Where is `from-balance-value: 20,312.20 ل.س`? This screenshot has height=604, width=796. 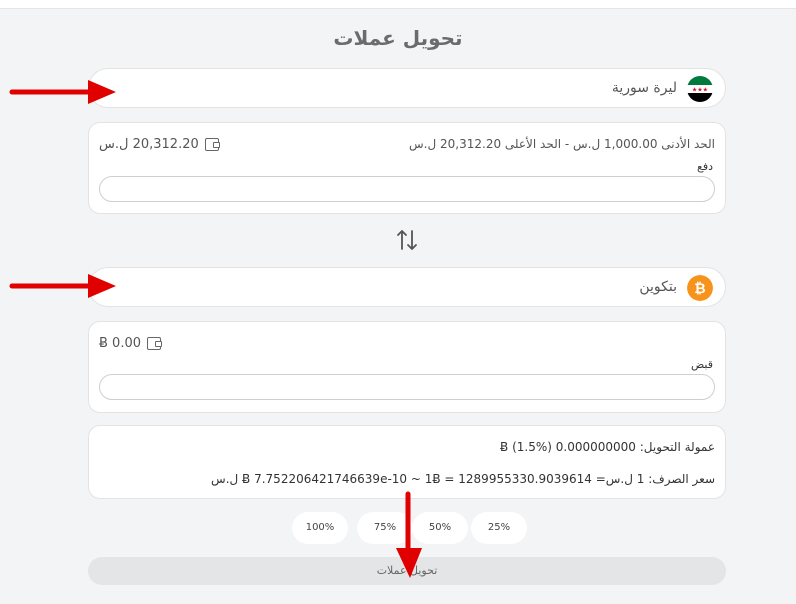
from-balance-value: 20,312.20 ل.س is located at coordinates (149, 144).